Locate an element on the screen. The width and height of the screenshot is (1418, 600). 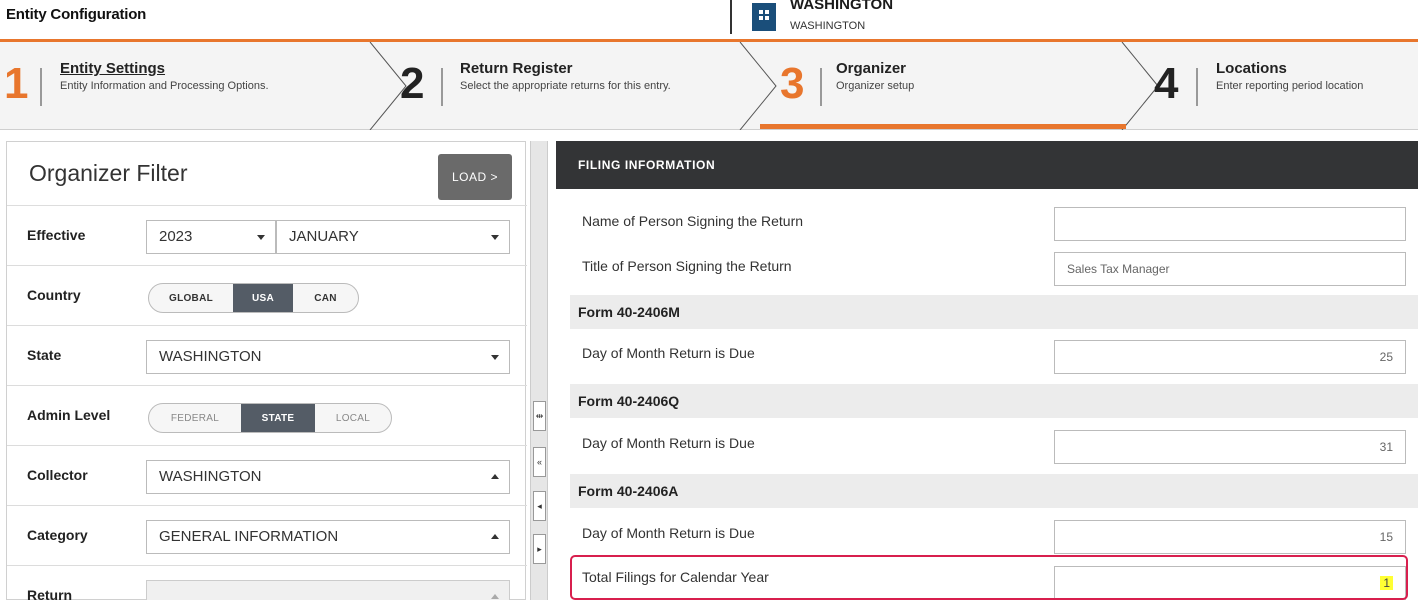
filter-title: Organizer Filter is located at coordinates (108, 173).